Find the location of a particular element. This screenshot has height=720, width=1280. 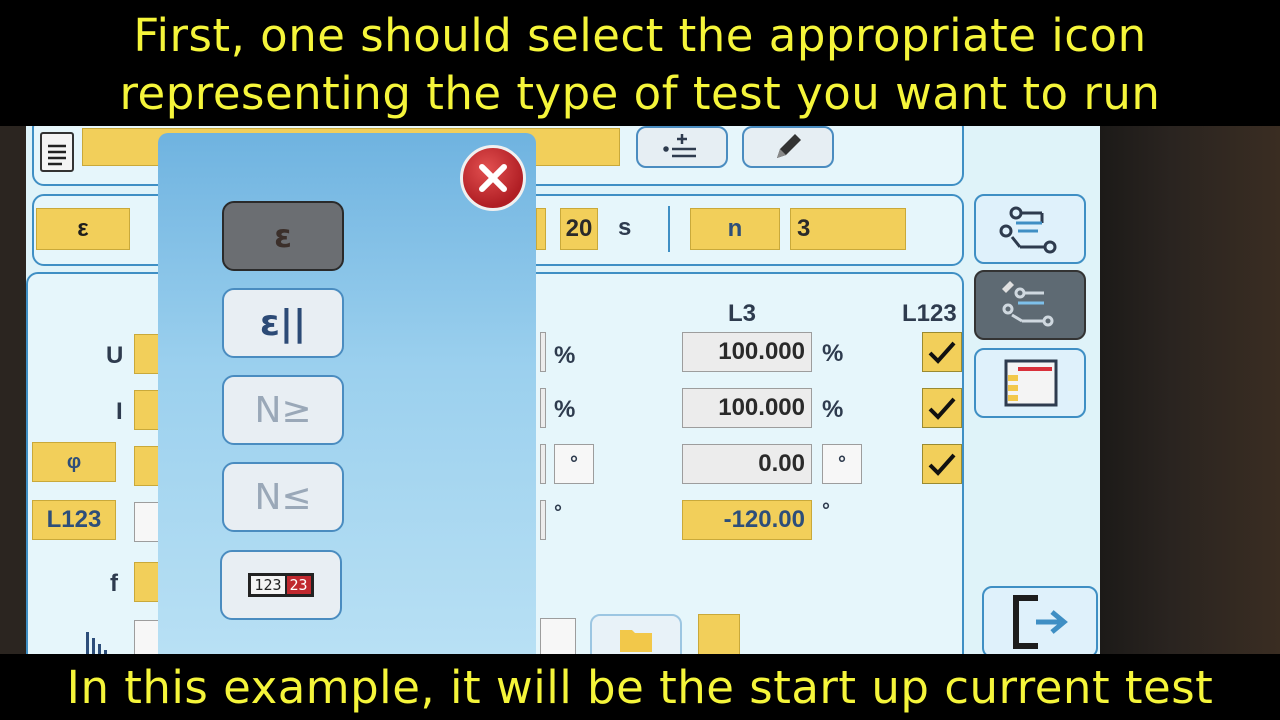

sequence-button is located at coordinates (1030, 229).